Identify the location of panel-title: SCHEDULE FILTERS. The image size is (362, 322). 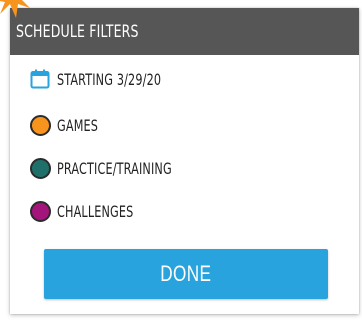
(77, 31).